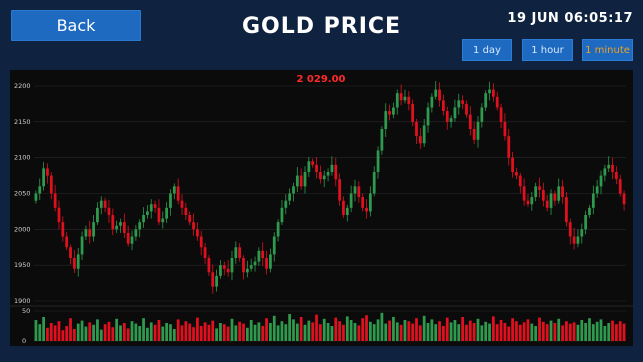  Describe the element at coordinates (76, 25) in the screenshot. I see `back-button: Back` at that location.